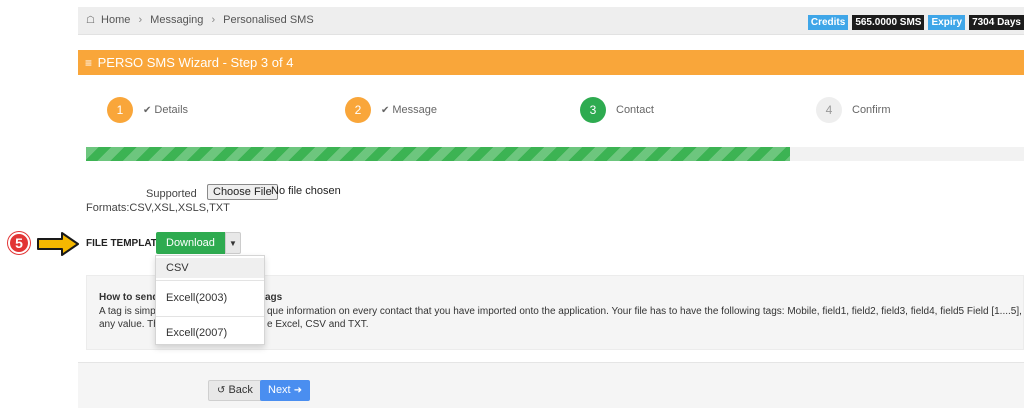 This screenshot has height=408, width=1024. I want to click on wizard-title: ≡ PERSO SMS Wizard - Step 3 of 4, so click(189, 62).